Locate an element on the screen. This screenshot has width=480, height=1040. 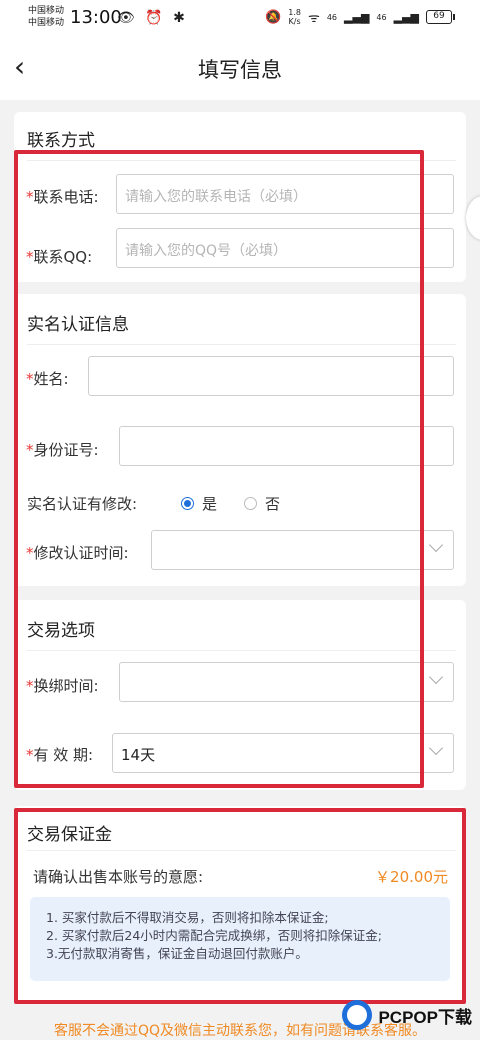
radio-no: 否 is located at coordinates (262, 503).